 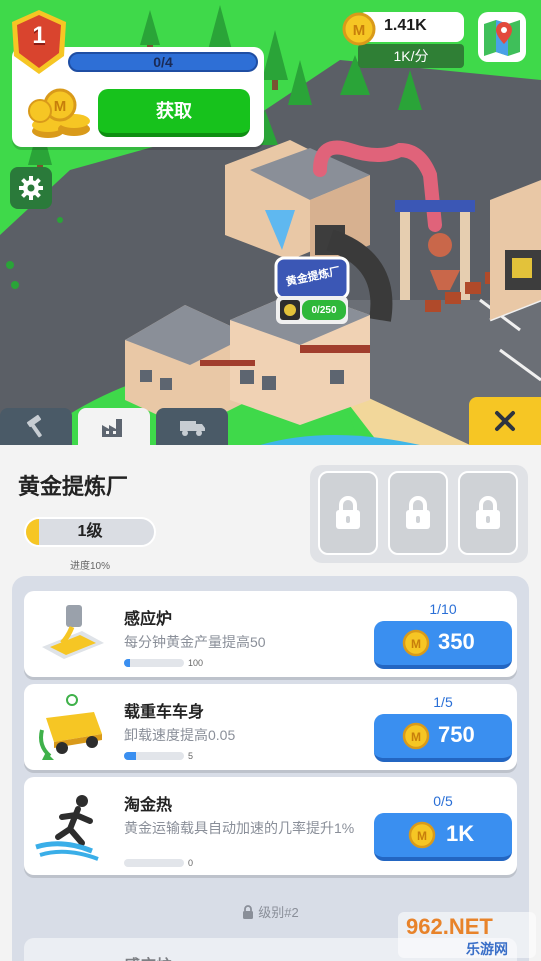 I want to click on truck-body-icon, so click(x=70, y=727).